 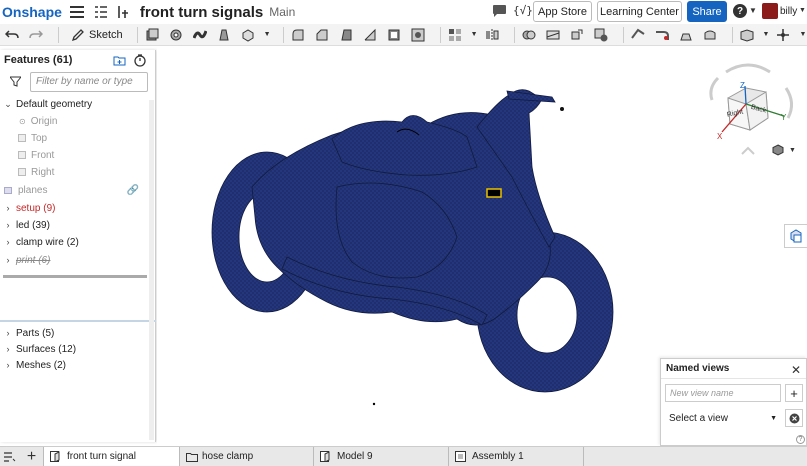 What do you see at coordinates (794, 418) in the screenshot?
I see `clear-view-button` at bounding box center [794, 418].